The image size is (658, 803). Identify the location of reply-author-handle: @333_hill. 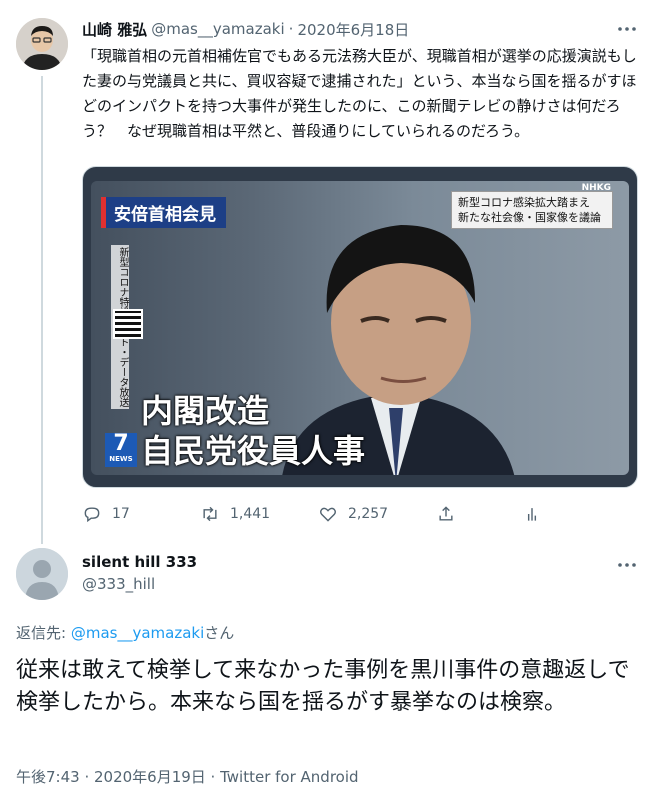
(118, 584).